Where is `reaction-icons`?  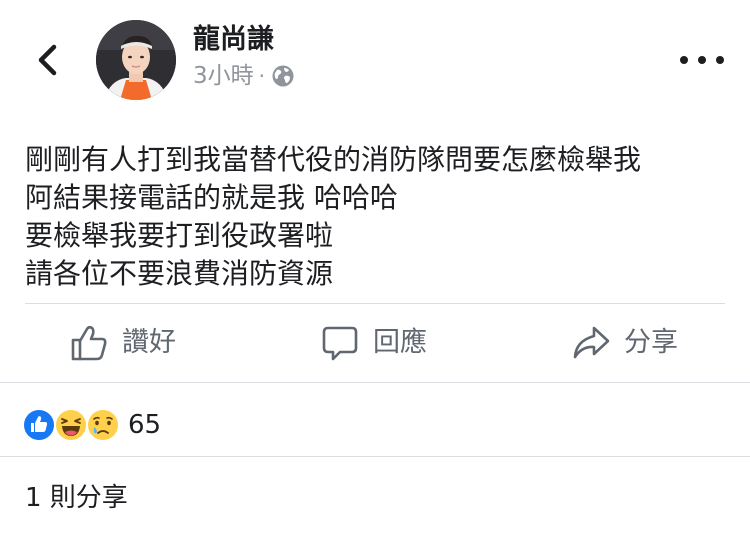
reaction-icons is located at coordinates (72, 425).